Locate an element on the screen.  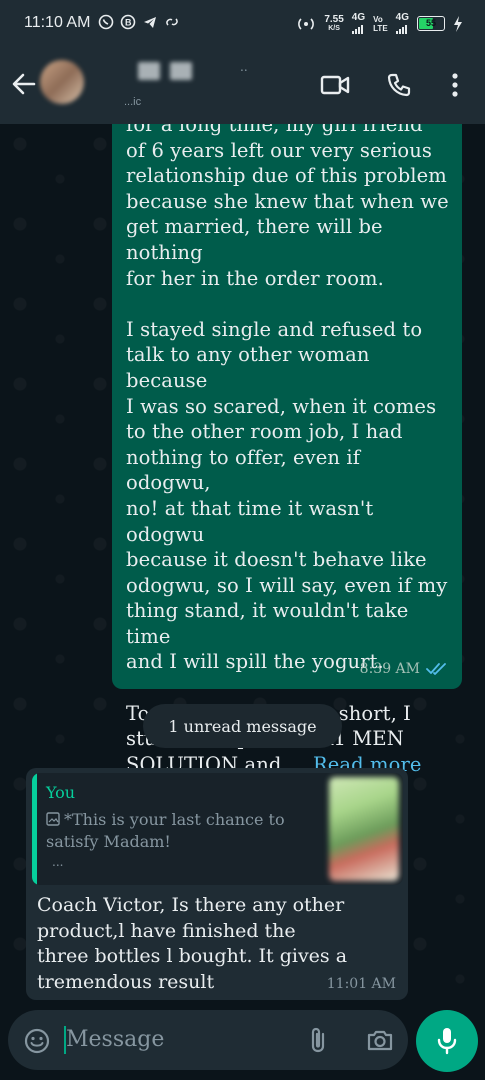
notification-icons: B is located at coordinates (139, 22).